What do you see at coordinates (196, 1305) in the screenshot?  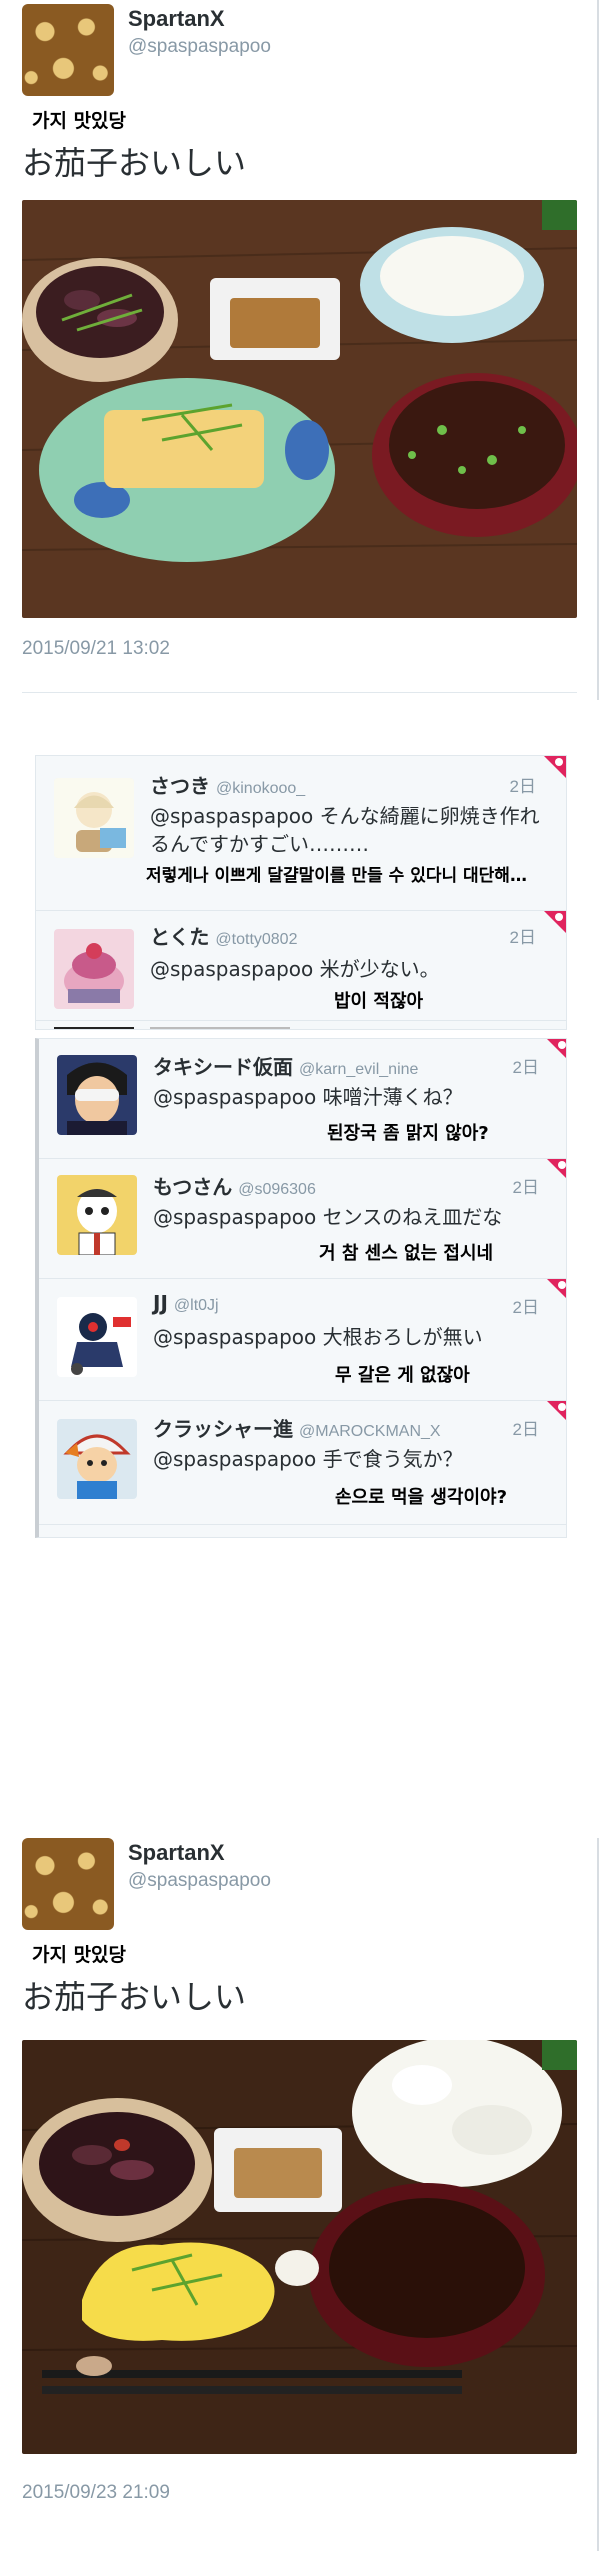 I see `reply-handle: @lt0Jj` at bounding box center [196, 1305].